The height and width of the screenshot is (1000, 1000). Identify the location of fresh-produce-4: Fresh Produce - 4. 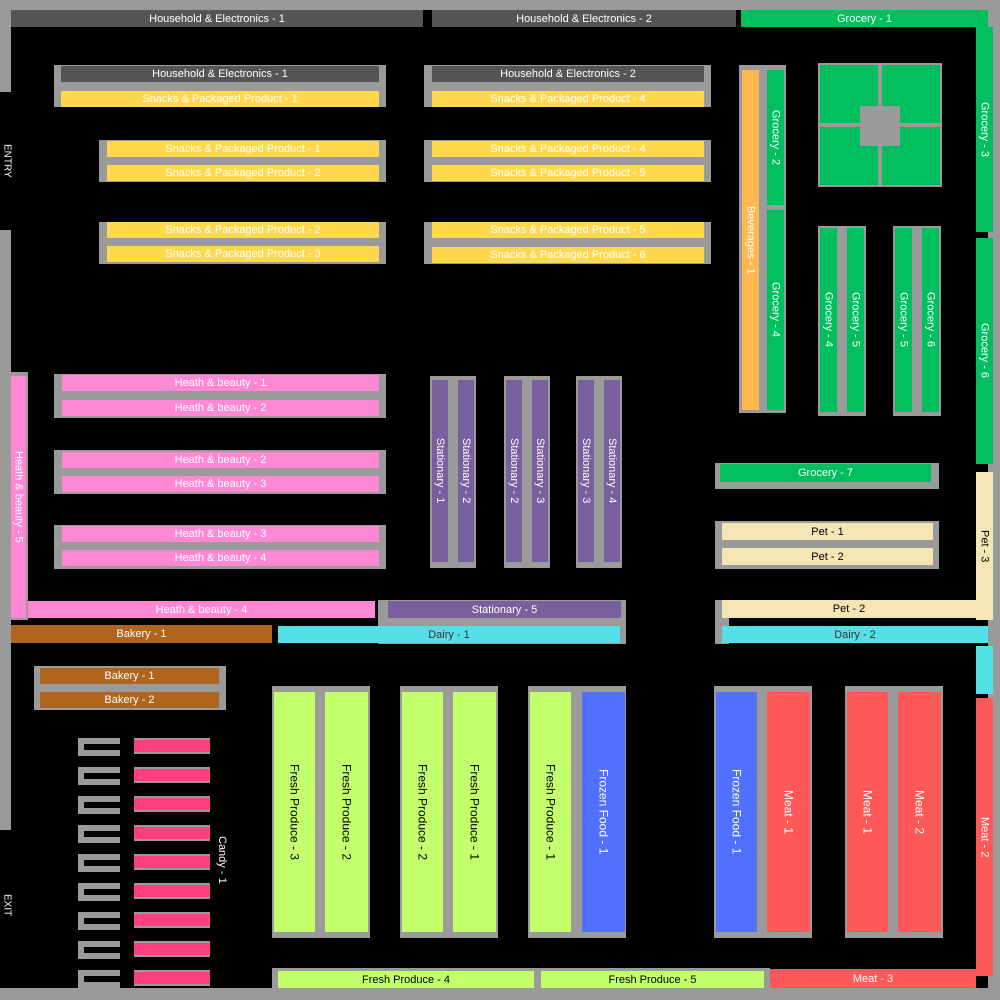
(406, 979).